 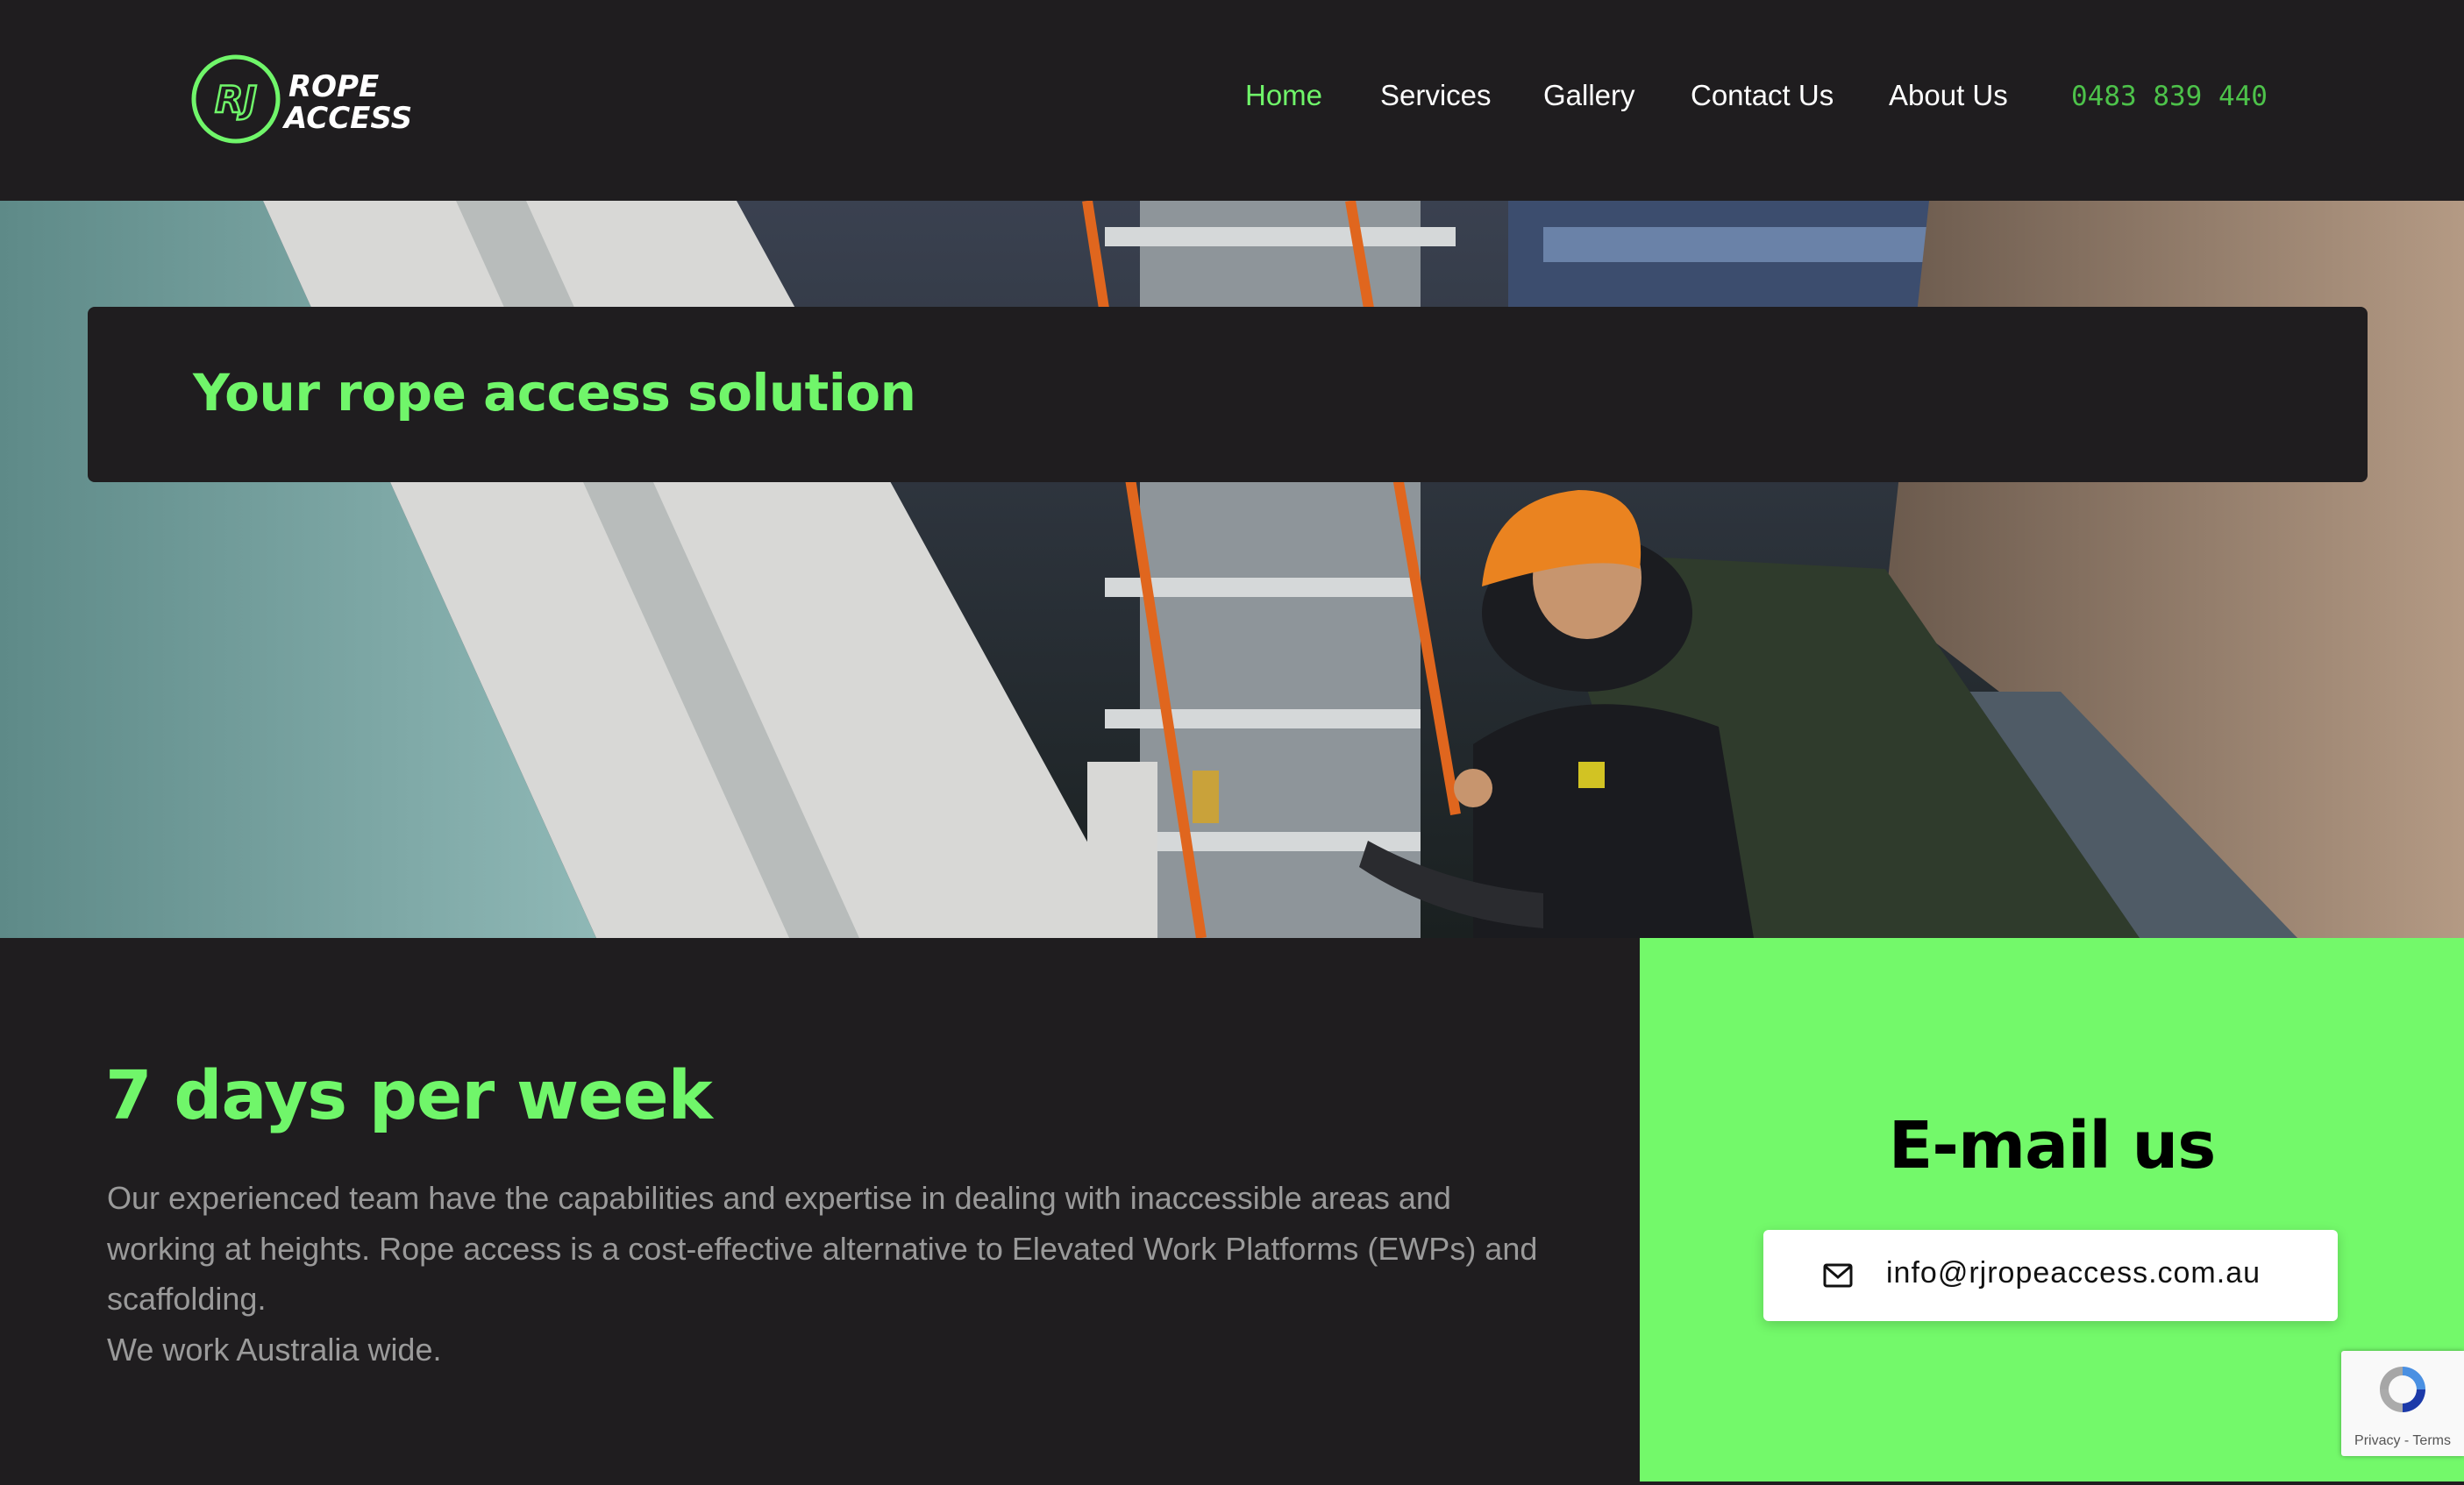 I want to click on info-heading: 7 days per week, so click(x=409, y=1096).